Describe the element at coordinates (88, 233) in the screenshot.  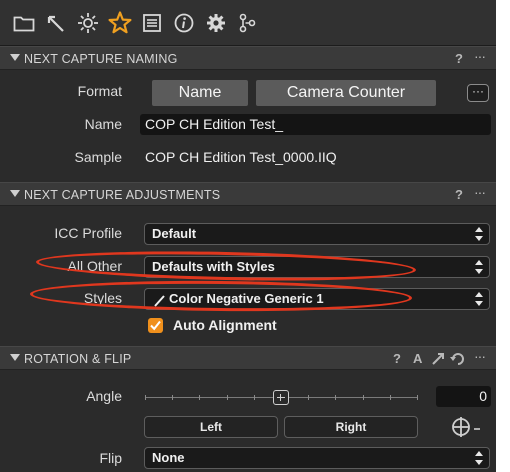
I see `icc-profile-label: ICC Profile` at that location.